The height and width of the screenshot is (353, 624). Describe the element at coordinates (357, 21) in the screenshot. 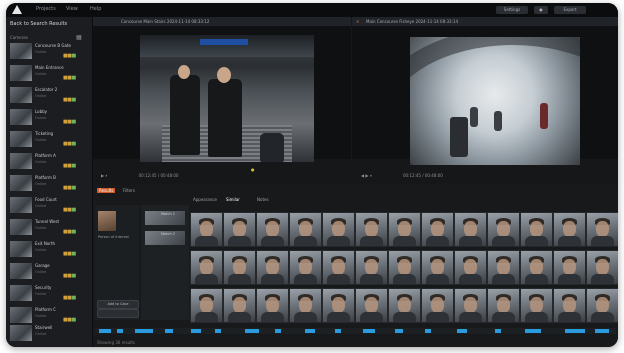

I see `close-icon: ✕` at that location.